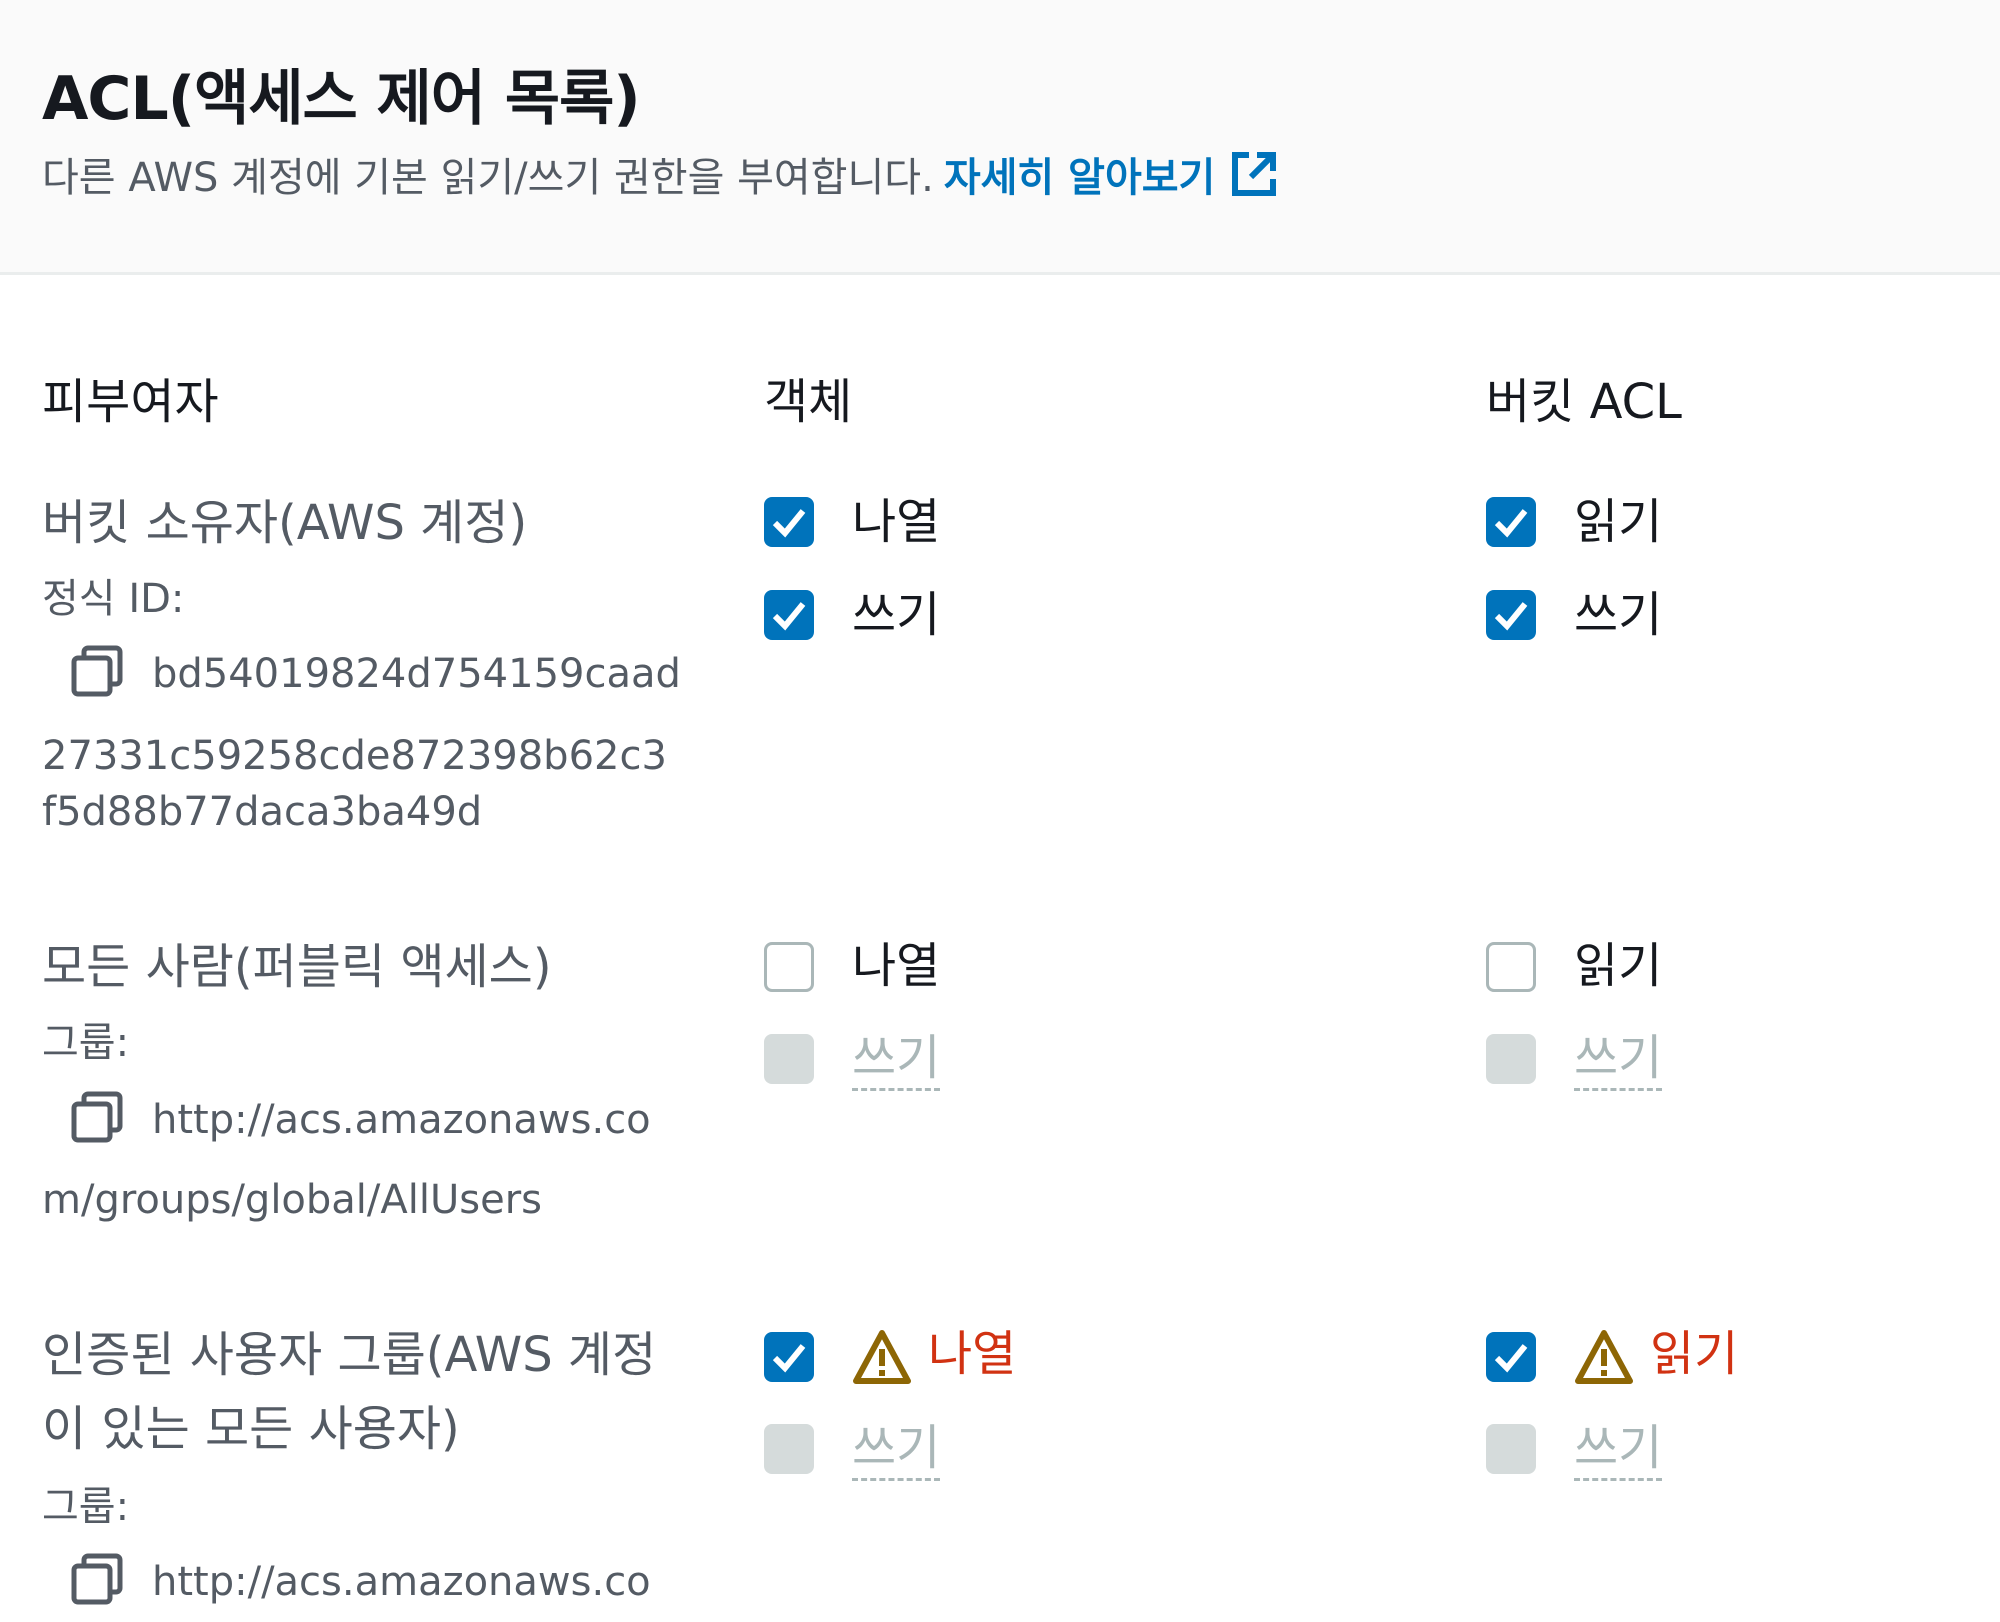  Describe the element at coordinates (1254, 179) in the screenshot. I see `external-link-icon` at that location.